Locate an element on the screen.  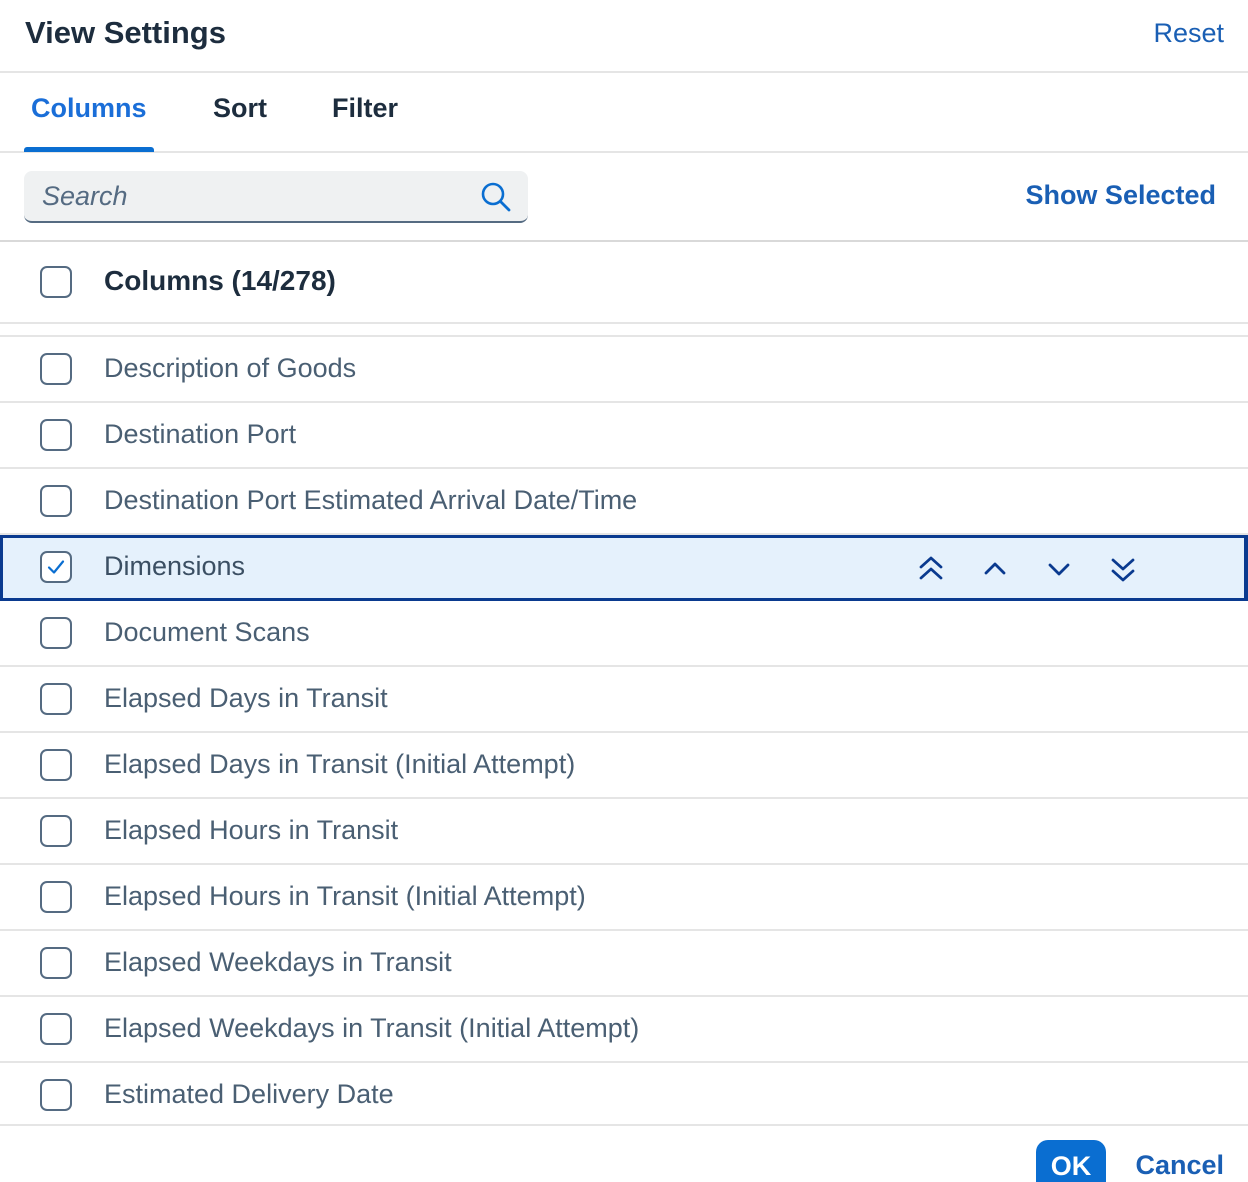
list-item-label: Document Scans is located at coordinates (207, 632).